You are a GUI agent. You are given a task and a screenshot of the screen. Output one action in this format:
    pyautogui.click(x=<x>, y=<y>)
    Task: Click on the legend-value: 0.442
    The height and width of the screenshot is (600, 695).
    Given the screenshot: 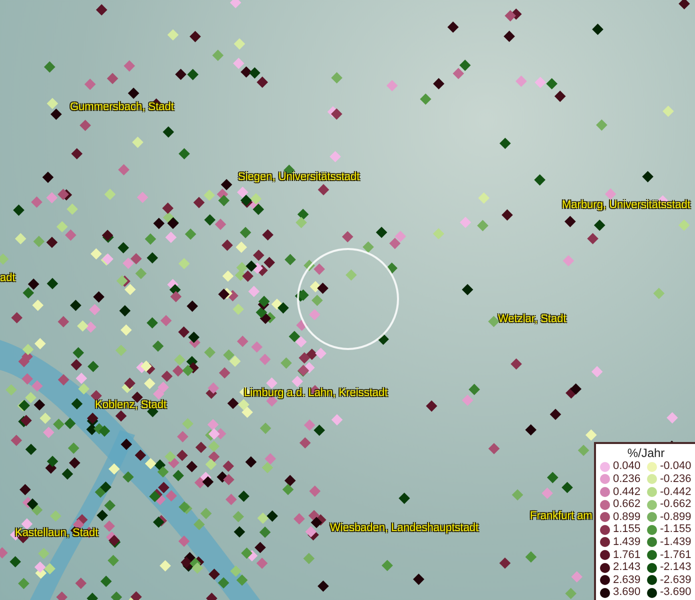 What is the action you would take?
    pyautogui.click(x=627, y=492)
    